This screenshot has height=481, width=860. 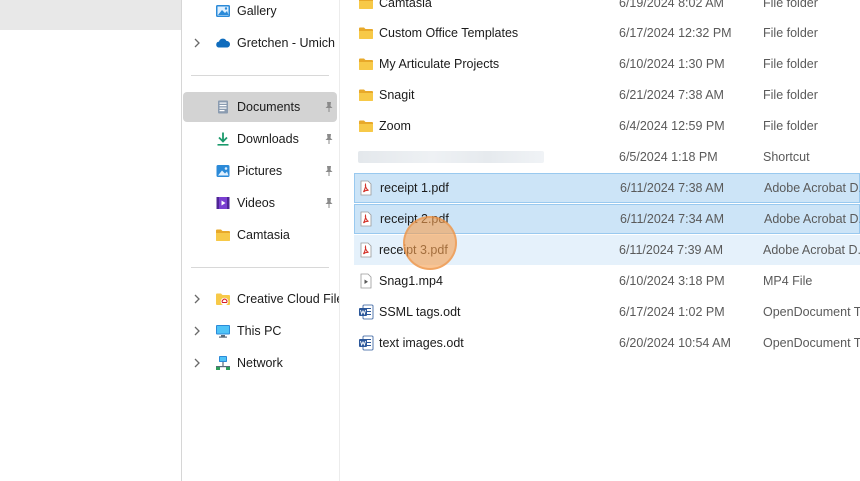 What do you see at coordinates (414, 188) in the screenshot?
I see `file-name: receipt 1.pdf` at bounding box center [414, 188].